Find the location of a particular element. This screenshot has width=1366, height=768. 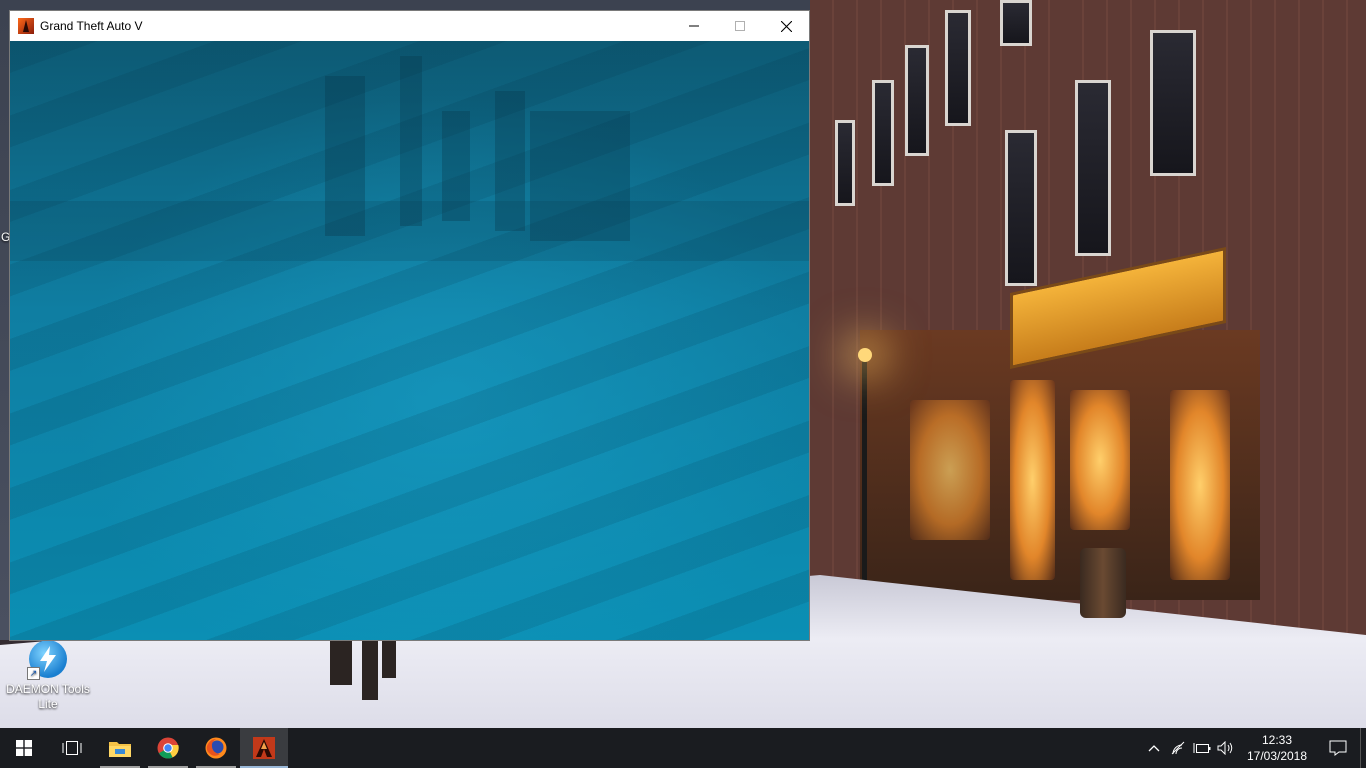

task-view-button is located at coordinates (72, 748).